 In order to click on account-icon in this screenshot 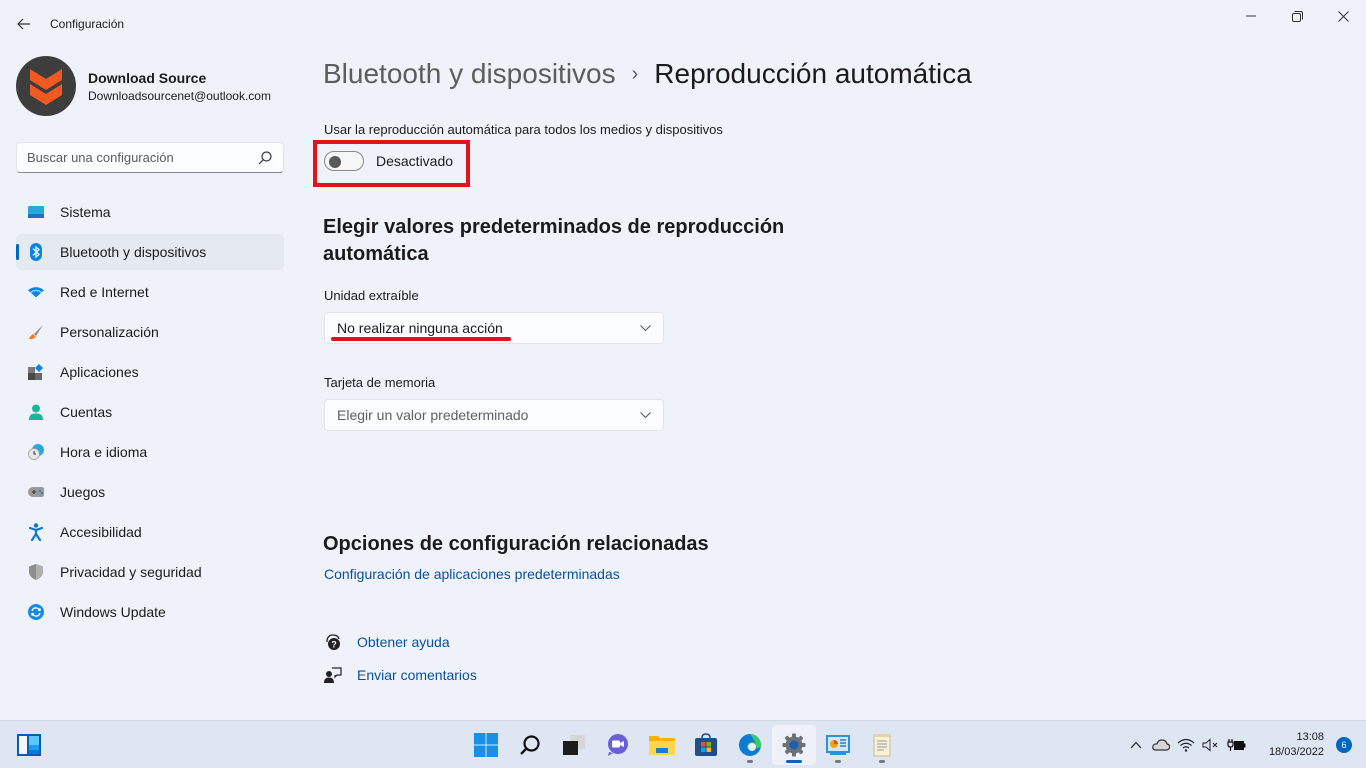, I will do `click(36, 412)`.